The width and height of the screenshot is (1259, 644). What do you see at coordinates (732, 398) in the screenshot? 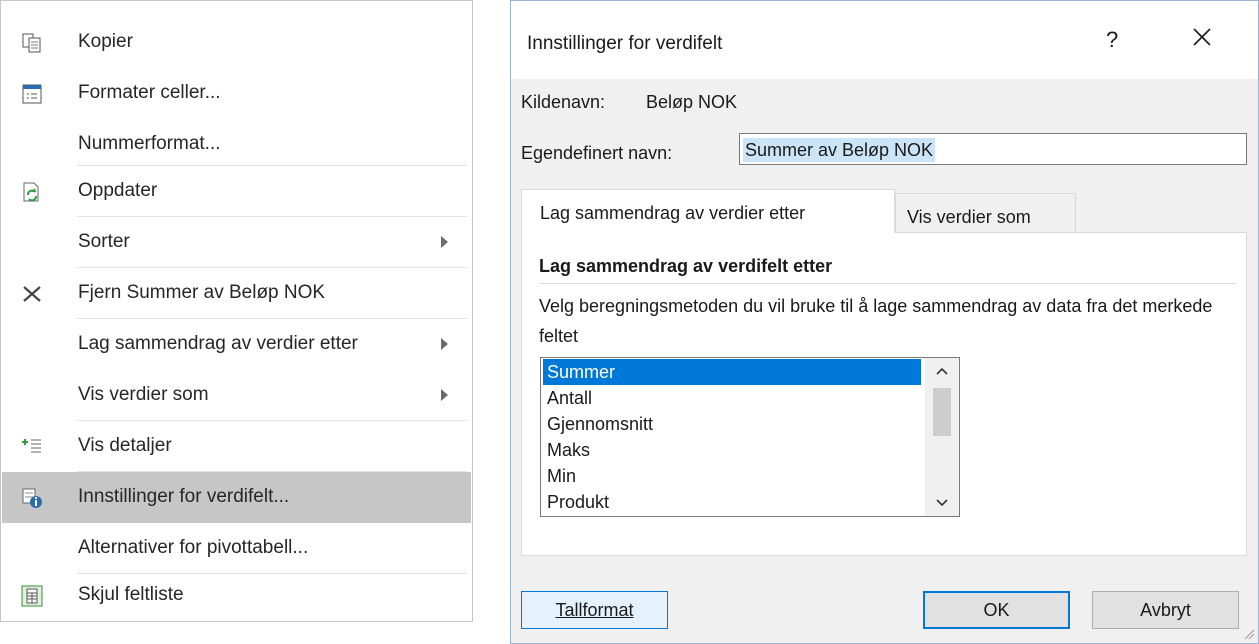
I see `list-item: Antall` at bounding box center [732, 398].